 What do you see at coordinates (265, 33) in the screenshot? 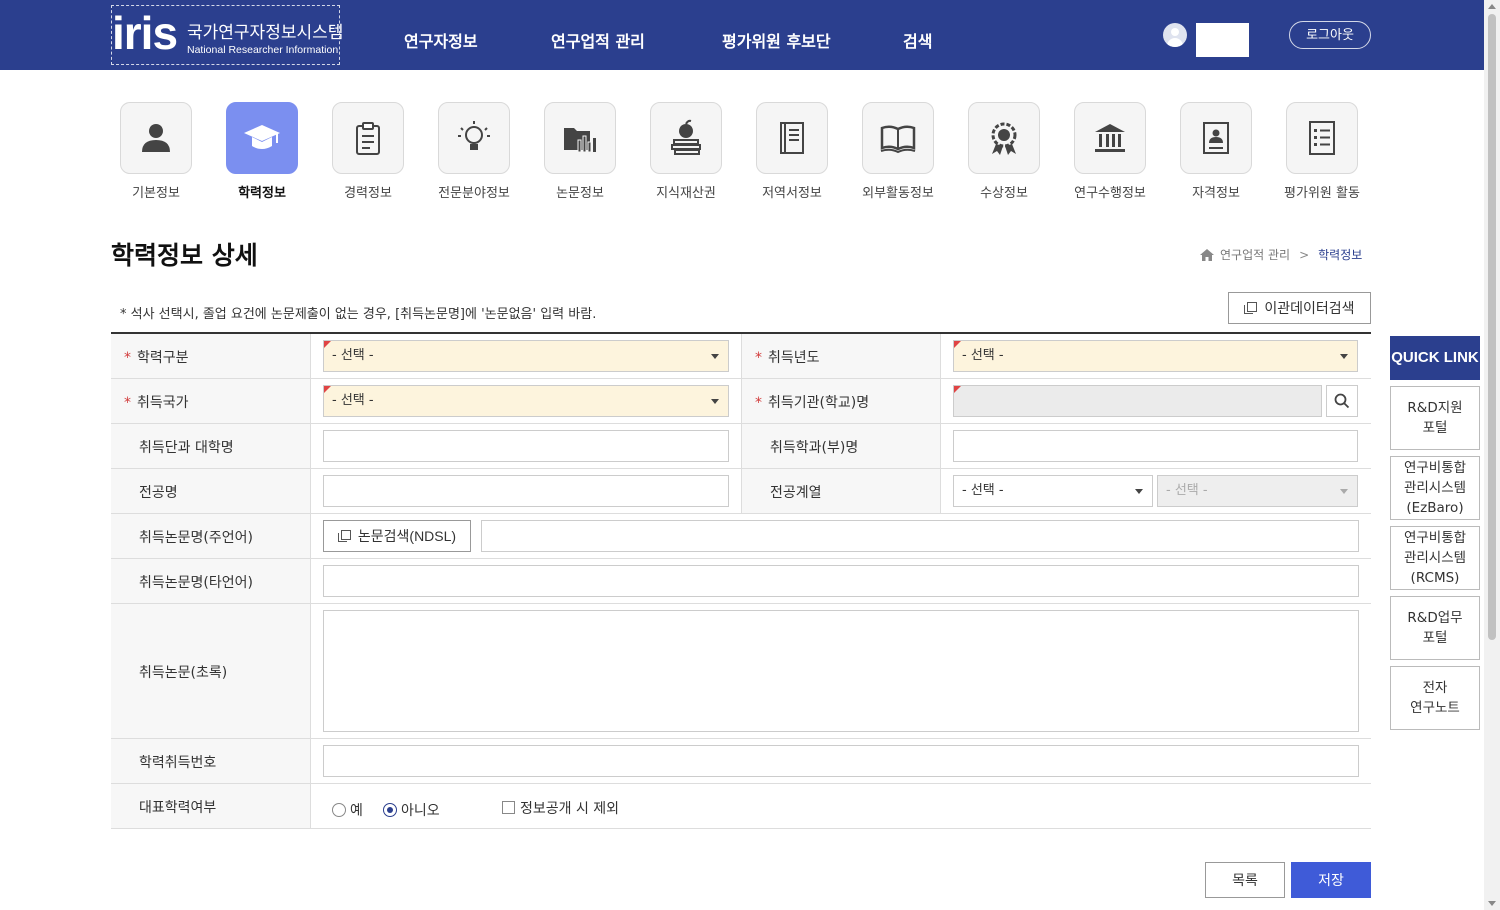
I see `system-title: 국가연구자정보시스템` at bounding box center [265, 33].